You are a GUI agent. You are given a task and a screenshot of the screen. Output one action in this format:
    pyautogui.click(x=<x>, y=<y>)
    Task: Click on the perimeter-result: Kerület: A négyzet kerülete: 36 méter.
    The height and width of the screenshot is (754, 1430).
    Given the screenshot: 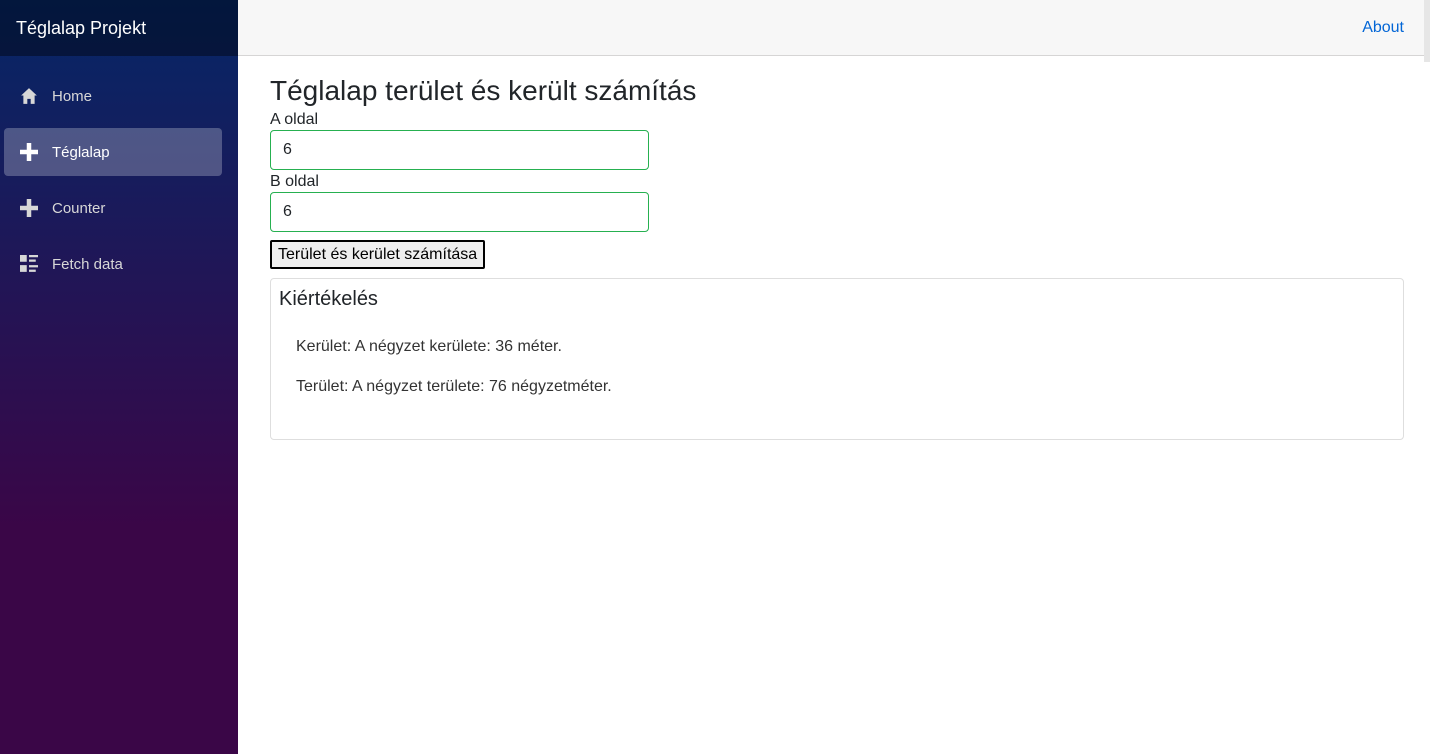 What is the action you would take?
    pyautogui.click(x=429, y=346)
    